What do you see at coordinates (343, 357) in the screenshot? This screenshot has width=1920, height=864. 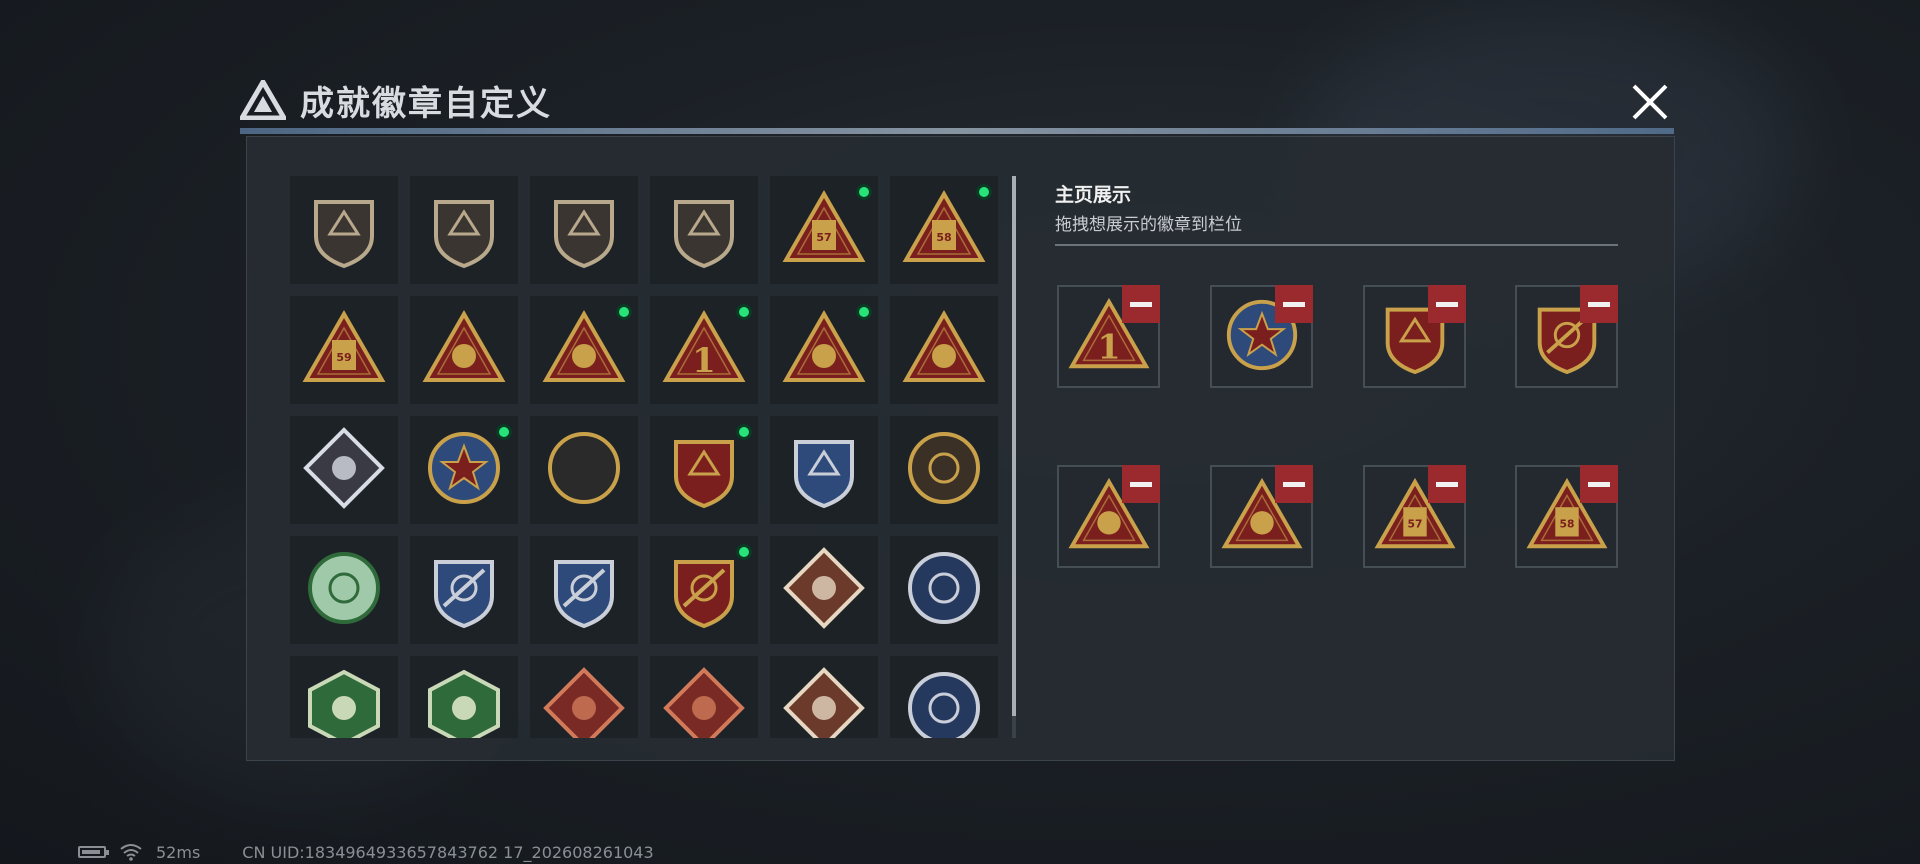 I see `svg-text: 59` at bounding box center [343, 357].